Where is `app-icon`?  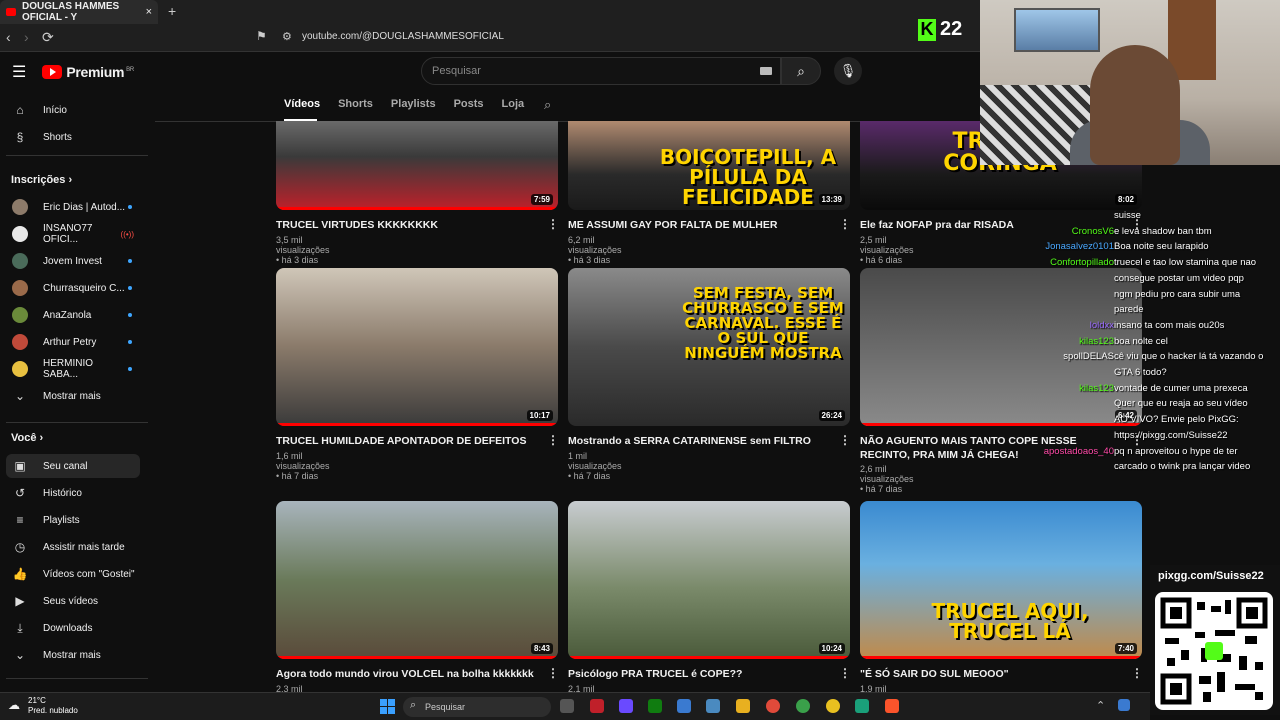
app-icon is located at coordinates (597, 706).